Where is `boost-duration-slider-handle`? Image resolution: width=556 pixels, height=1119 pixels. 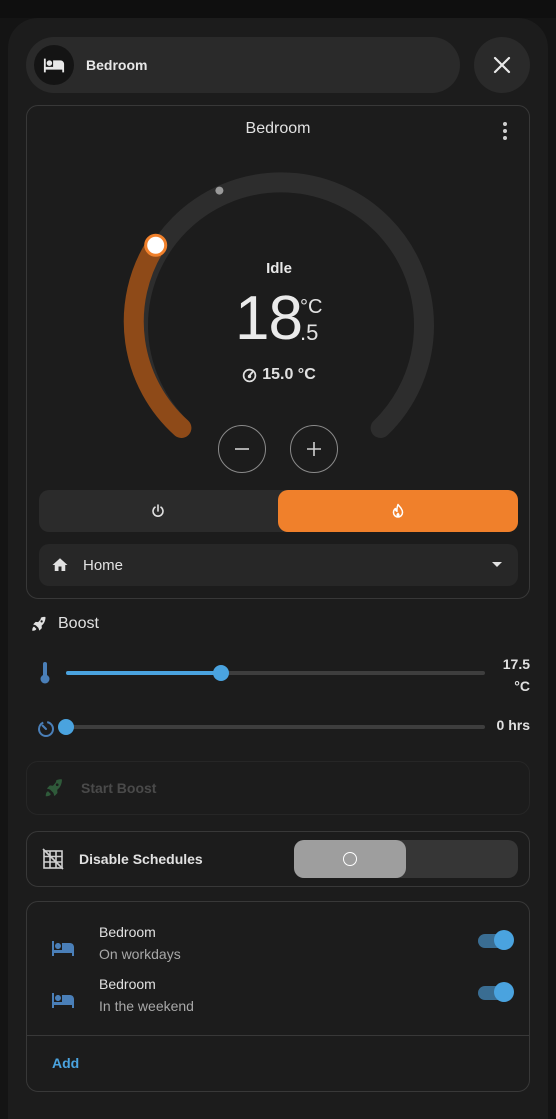
boost-duration-slider-handle is located at coordinates (66, 727).